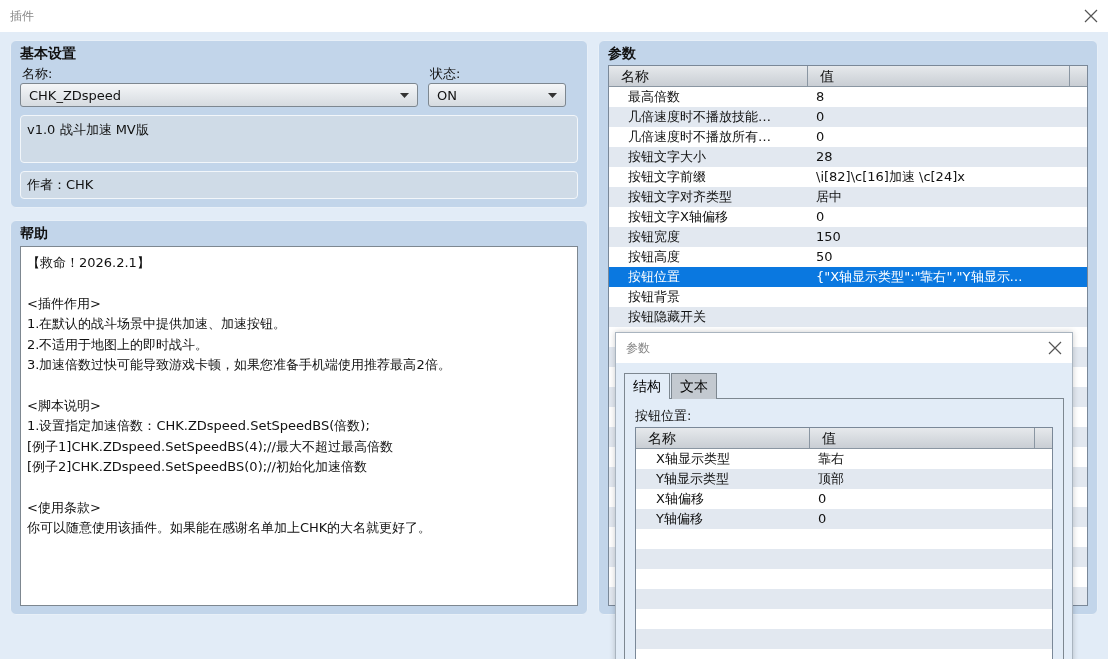 The width and height of the screenshot is (1108, 659). I want to click on table-cell-text: 按钮位置, so click(654, 277).